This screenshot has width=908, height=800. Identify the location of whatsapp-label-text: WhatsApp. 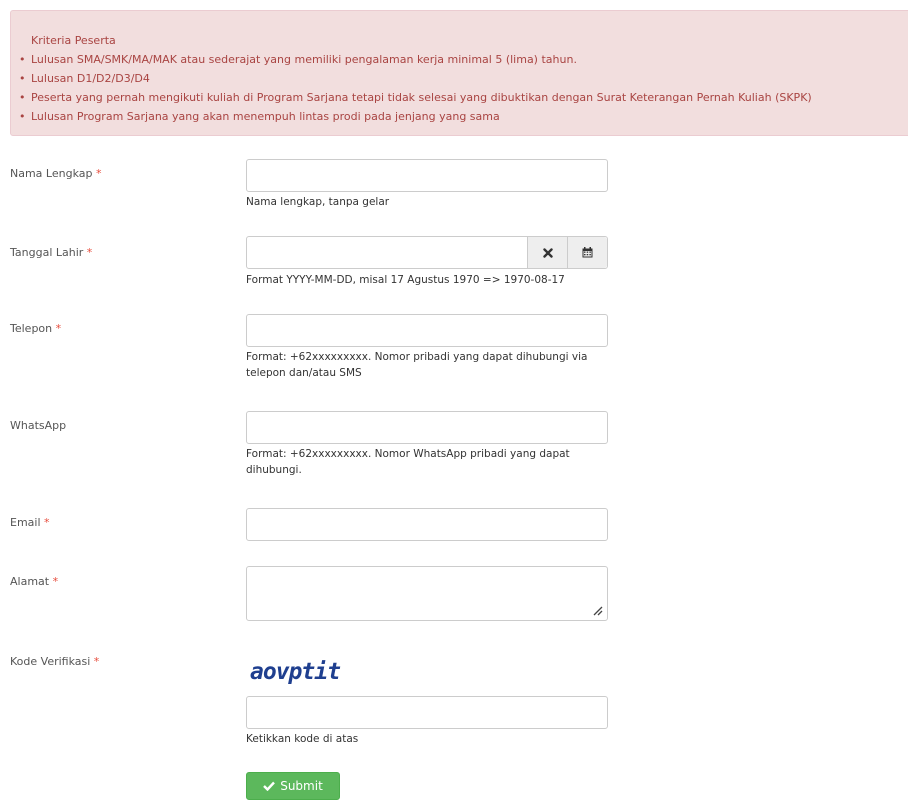
(38, 425).